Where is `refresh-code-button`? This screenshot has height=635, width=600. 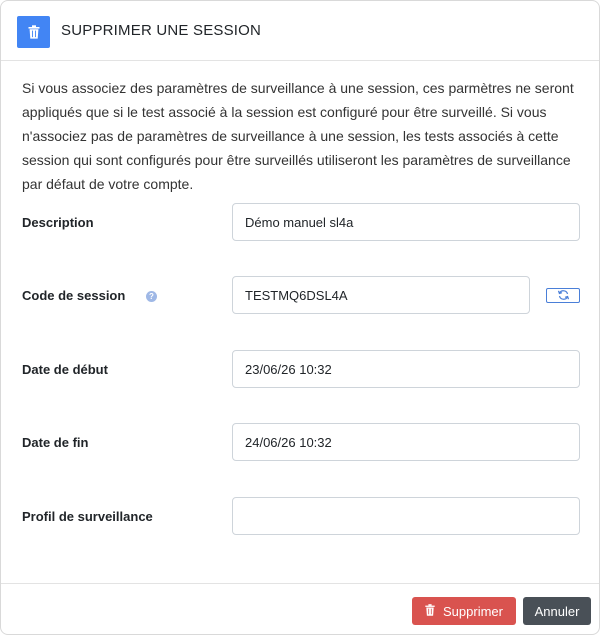
refresh-code-button is located at coordinates (563, 295).